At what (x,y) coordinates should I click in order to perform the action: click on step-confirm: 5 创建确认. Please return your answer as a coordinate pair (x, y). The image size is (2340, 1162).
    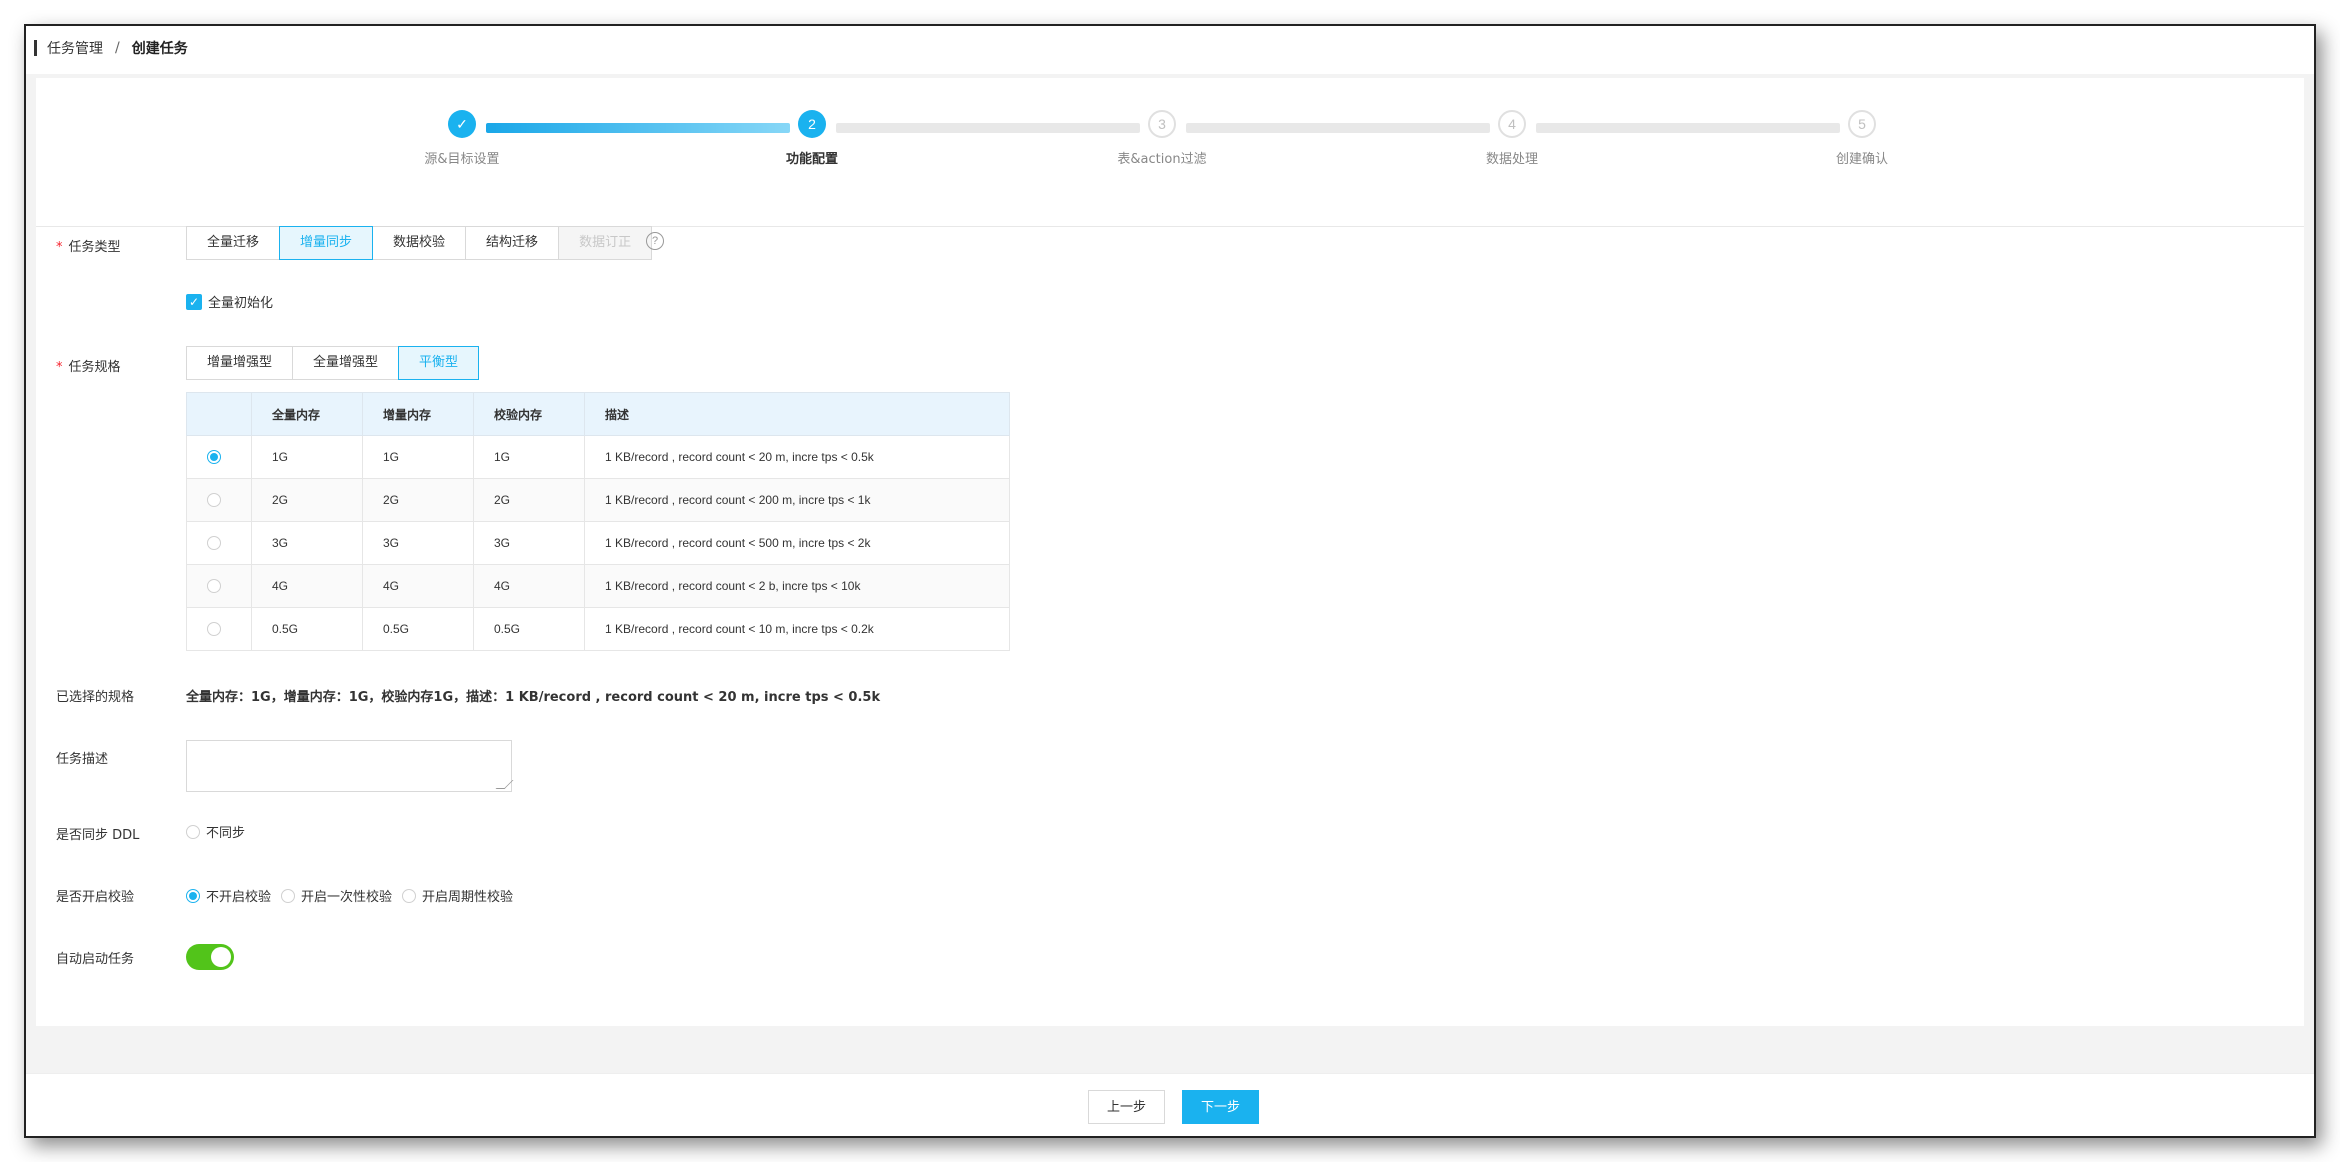
    Looking at the image, I should click on (1862, 138).